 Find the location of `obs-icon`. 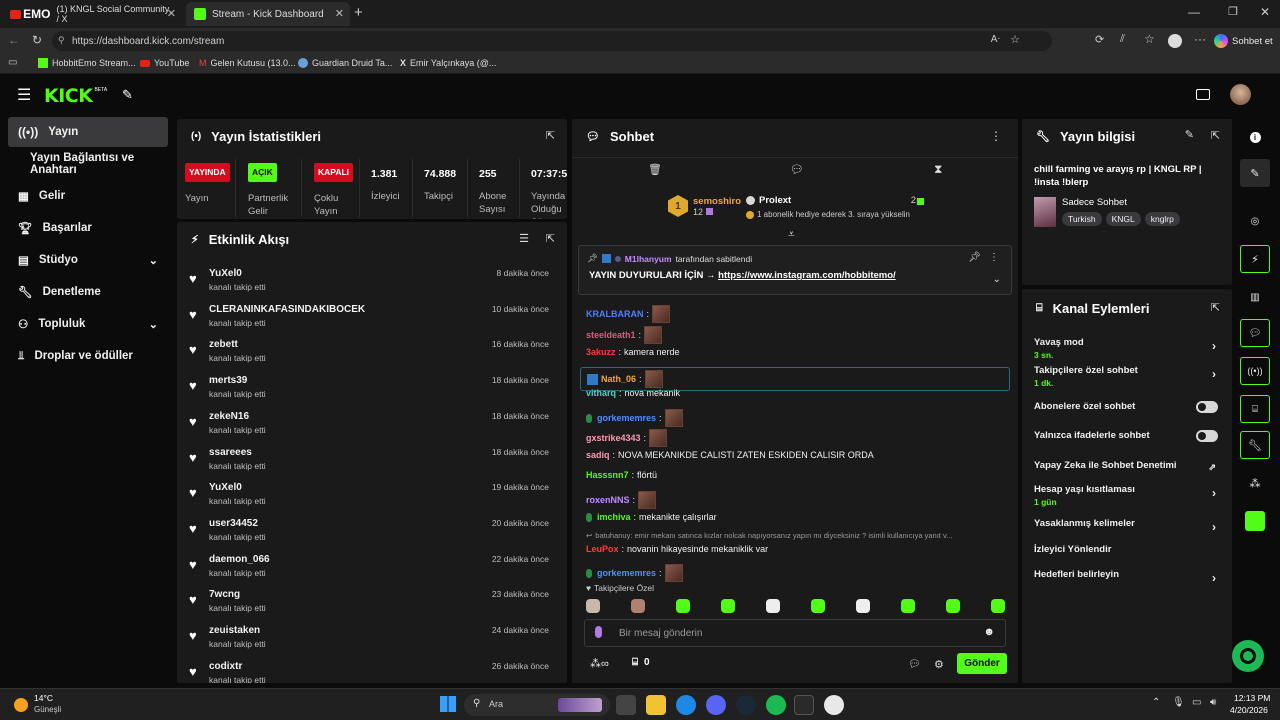

obs-icon is located at coordinates (834, 705).